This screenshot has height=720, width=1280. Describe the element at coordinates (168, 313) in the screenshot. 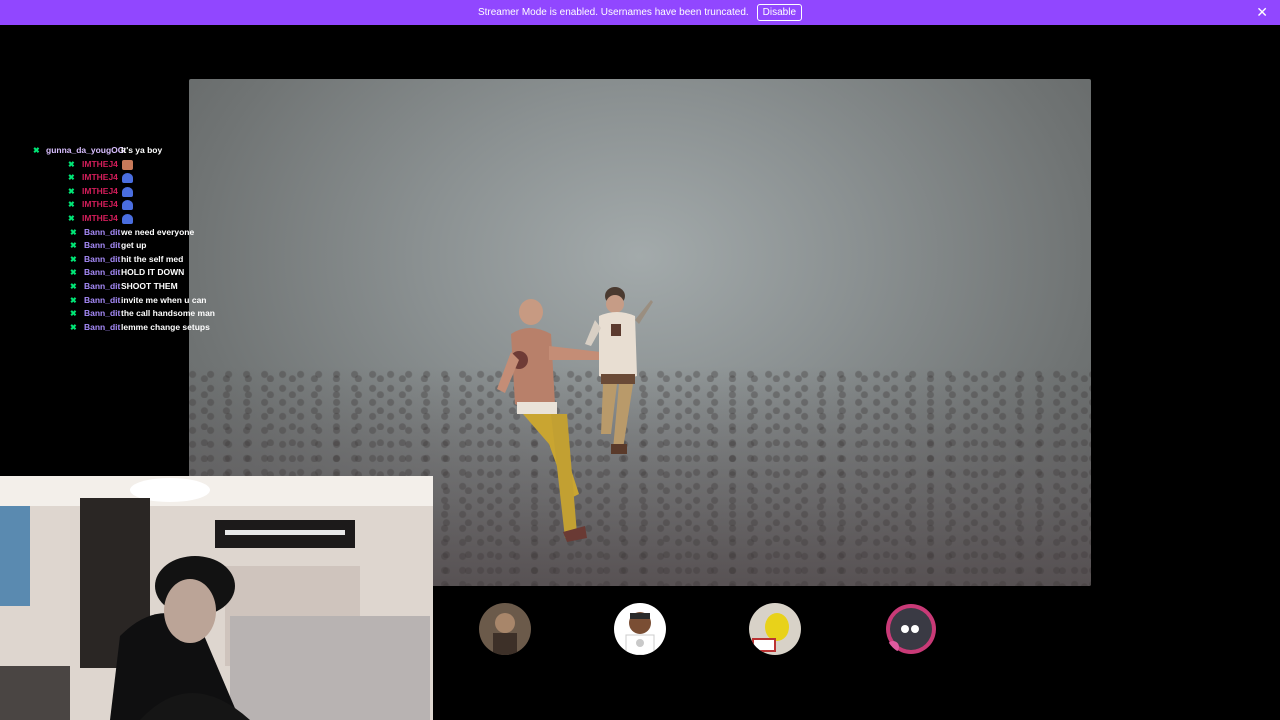

I see `chat-text: the call handsome man` at that location.